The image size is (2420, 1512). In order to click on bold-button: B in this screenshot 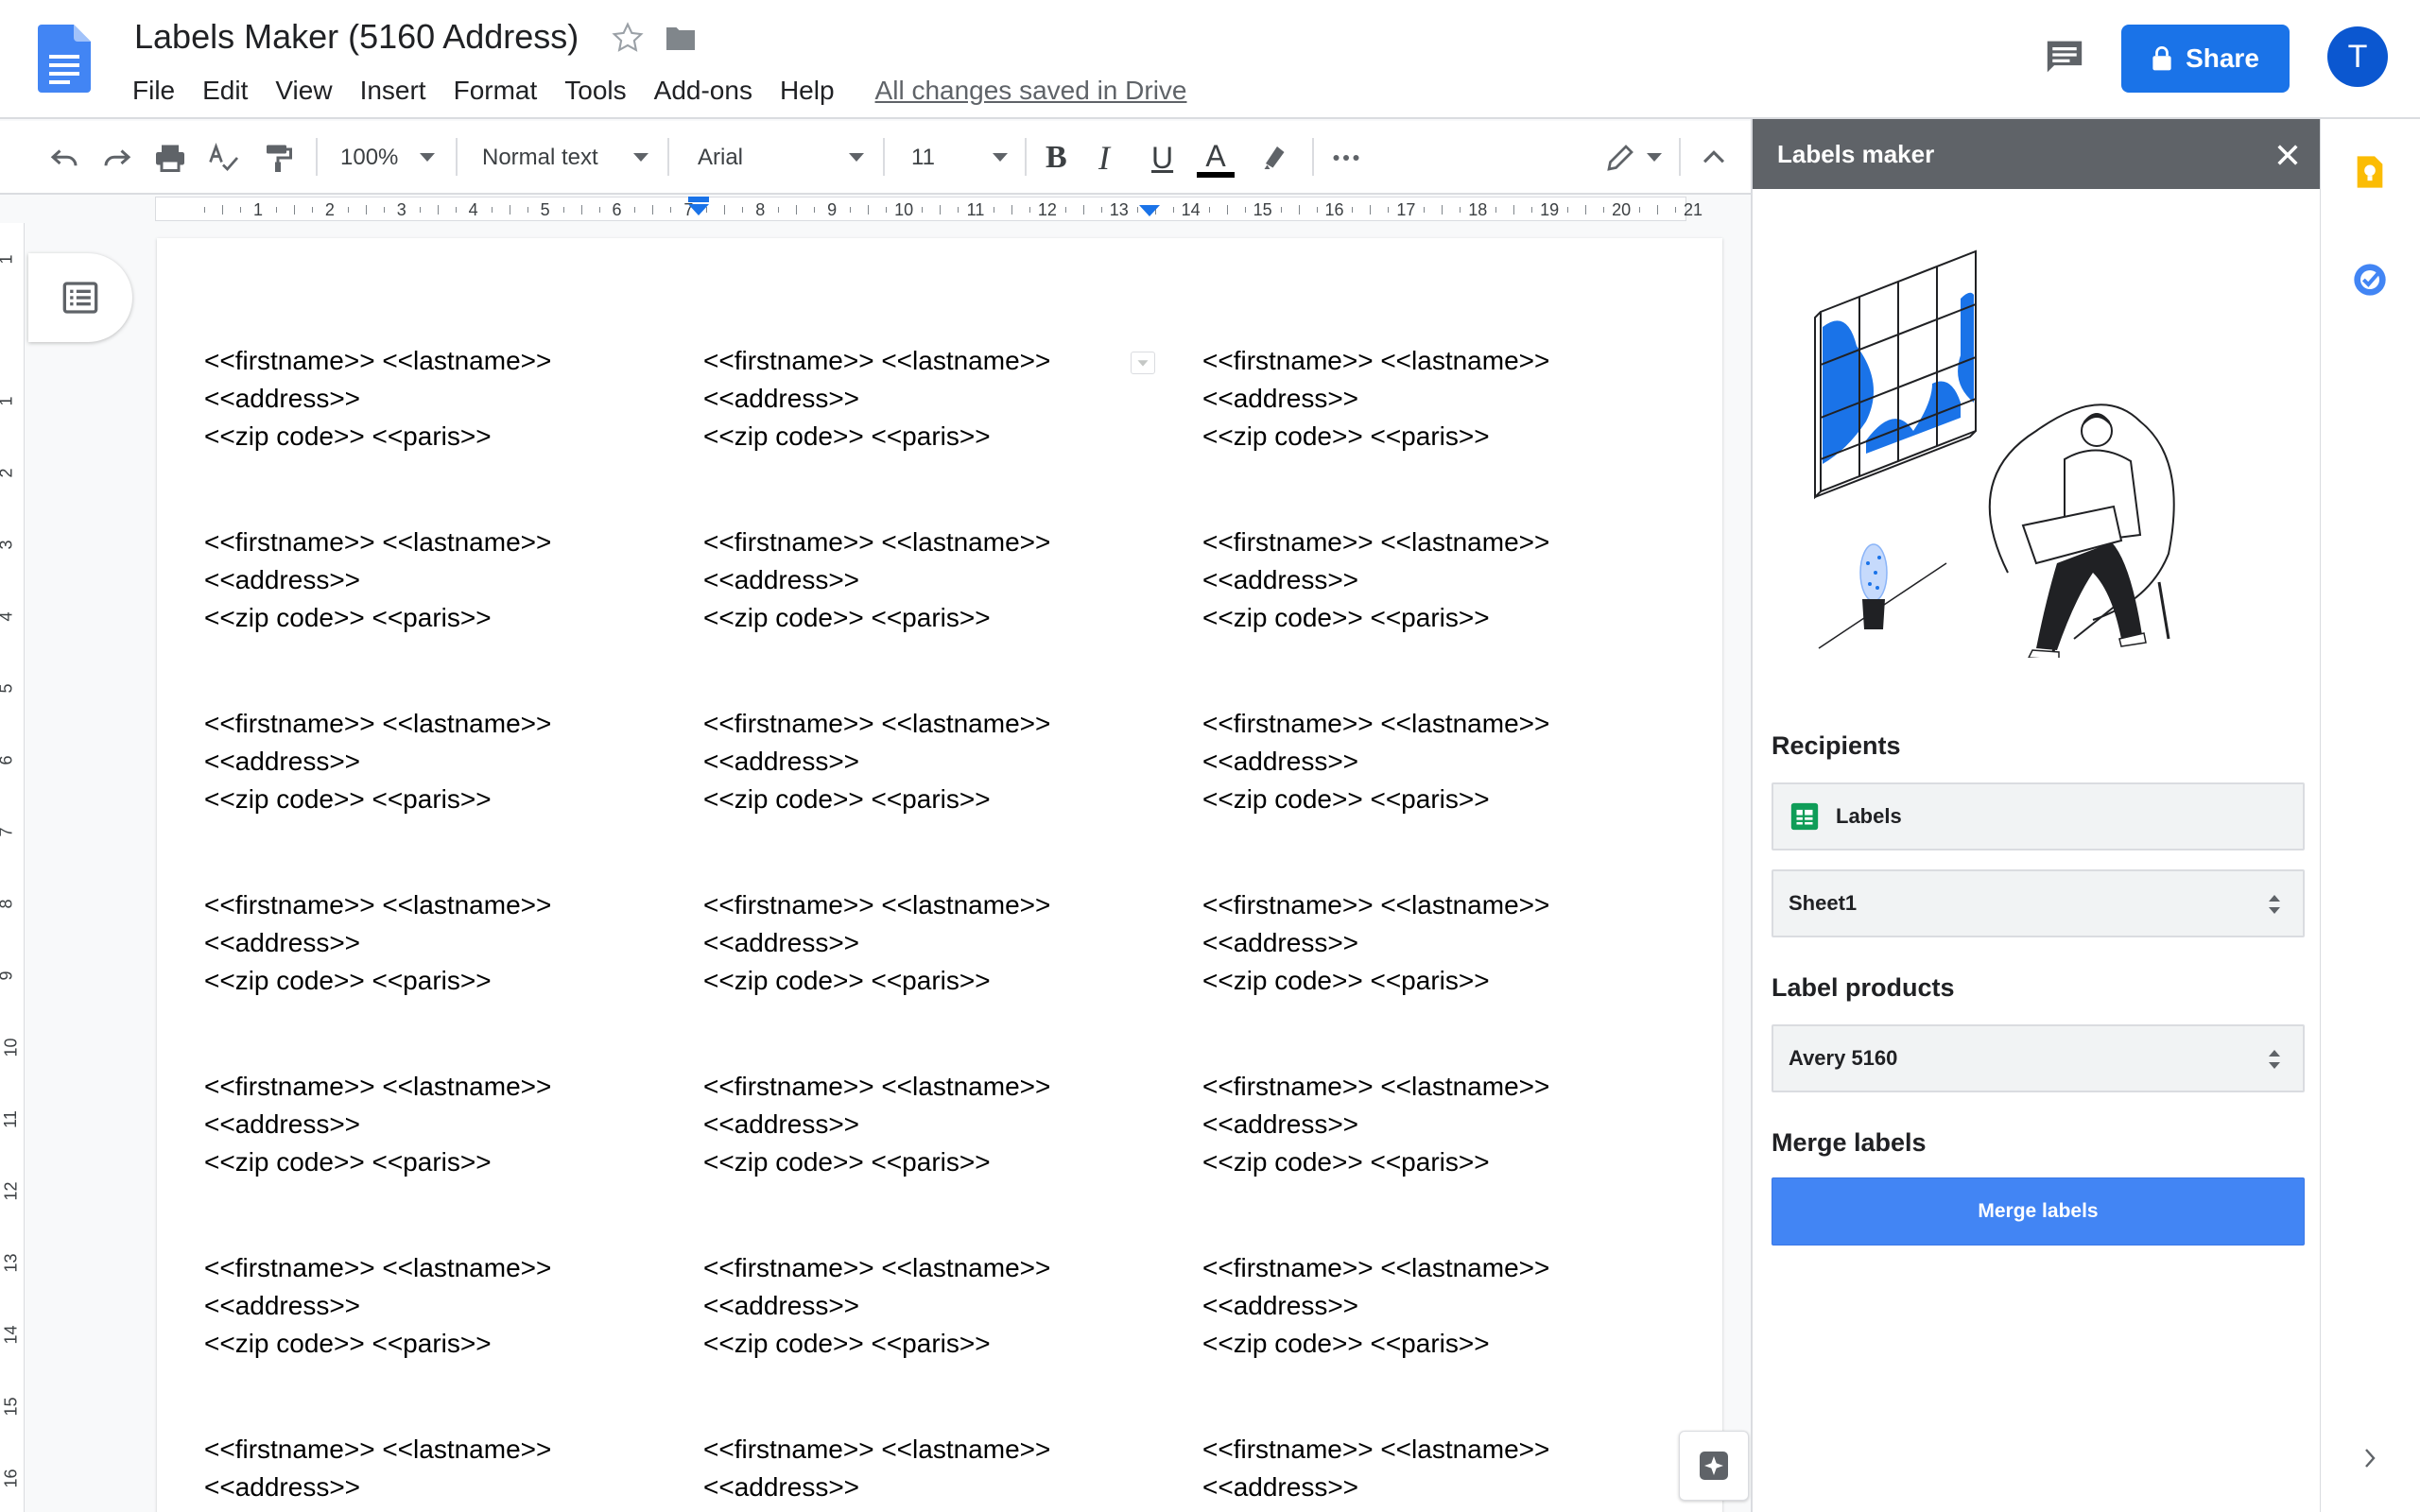, I will do `click(1056, 158)`.